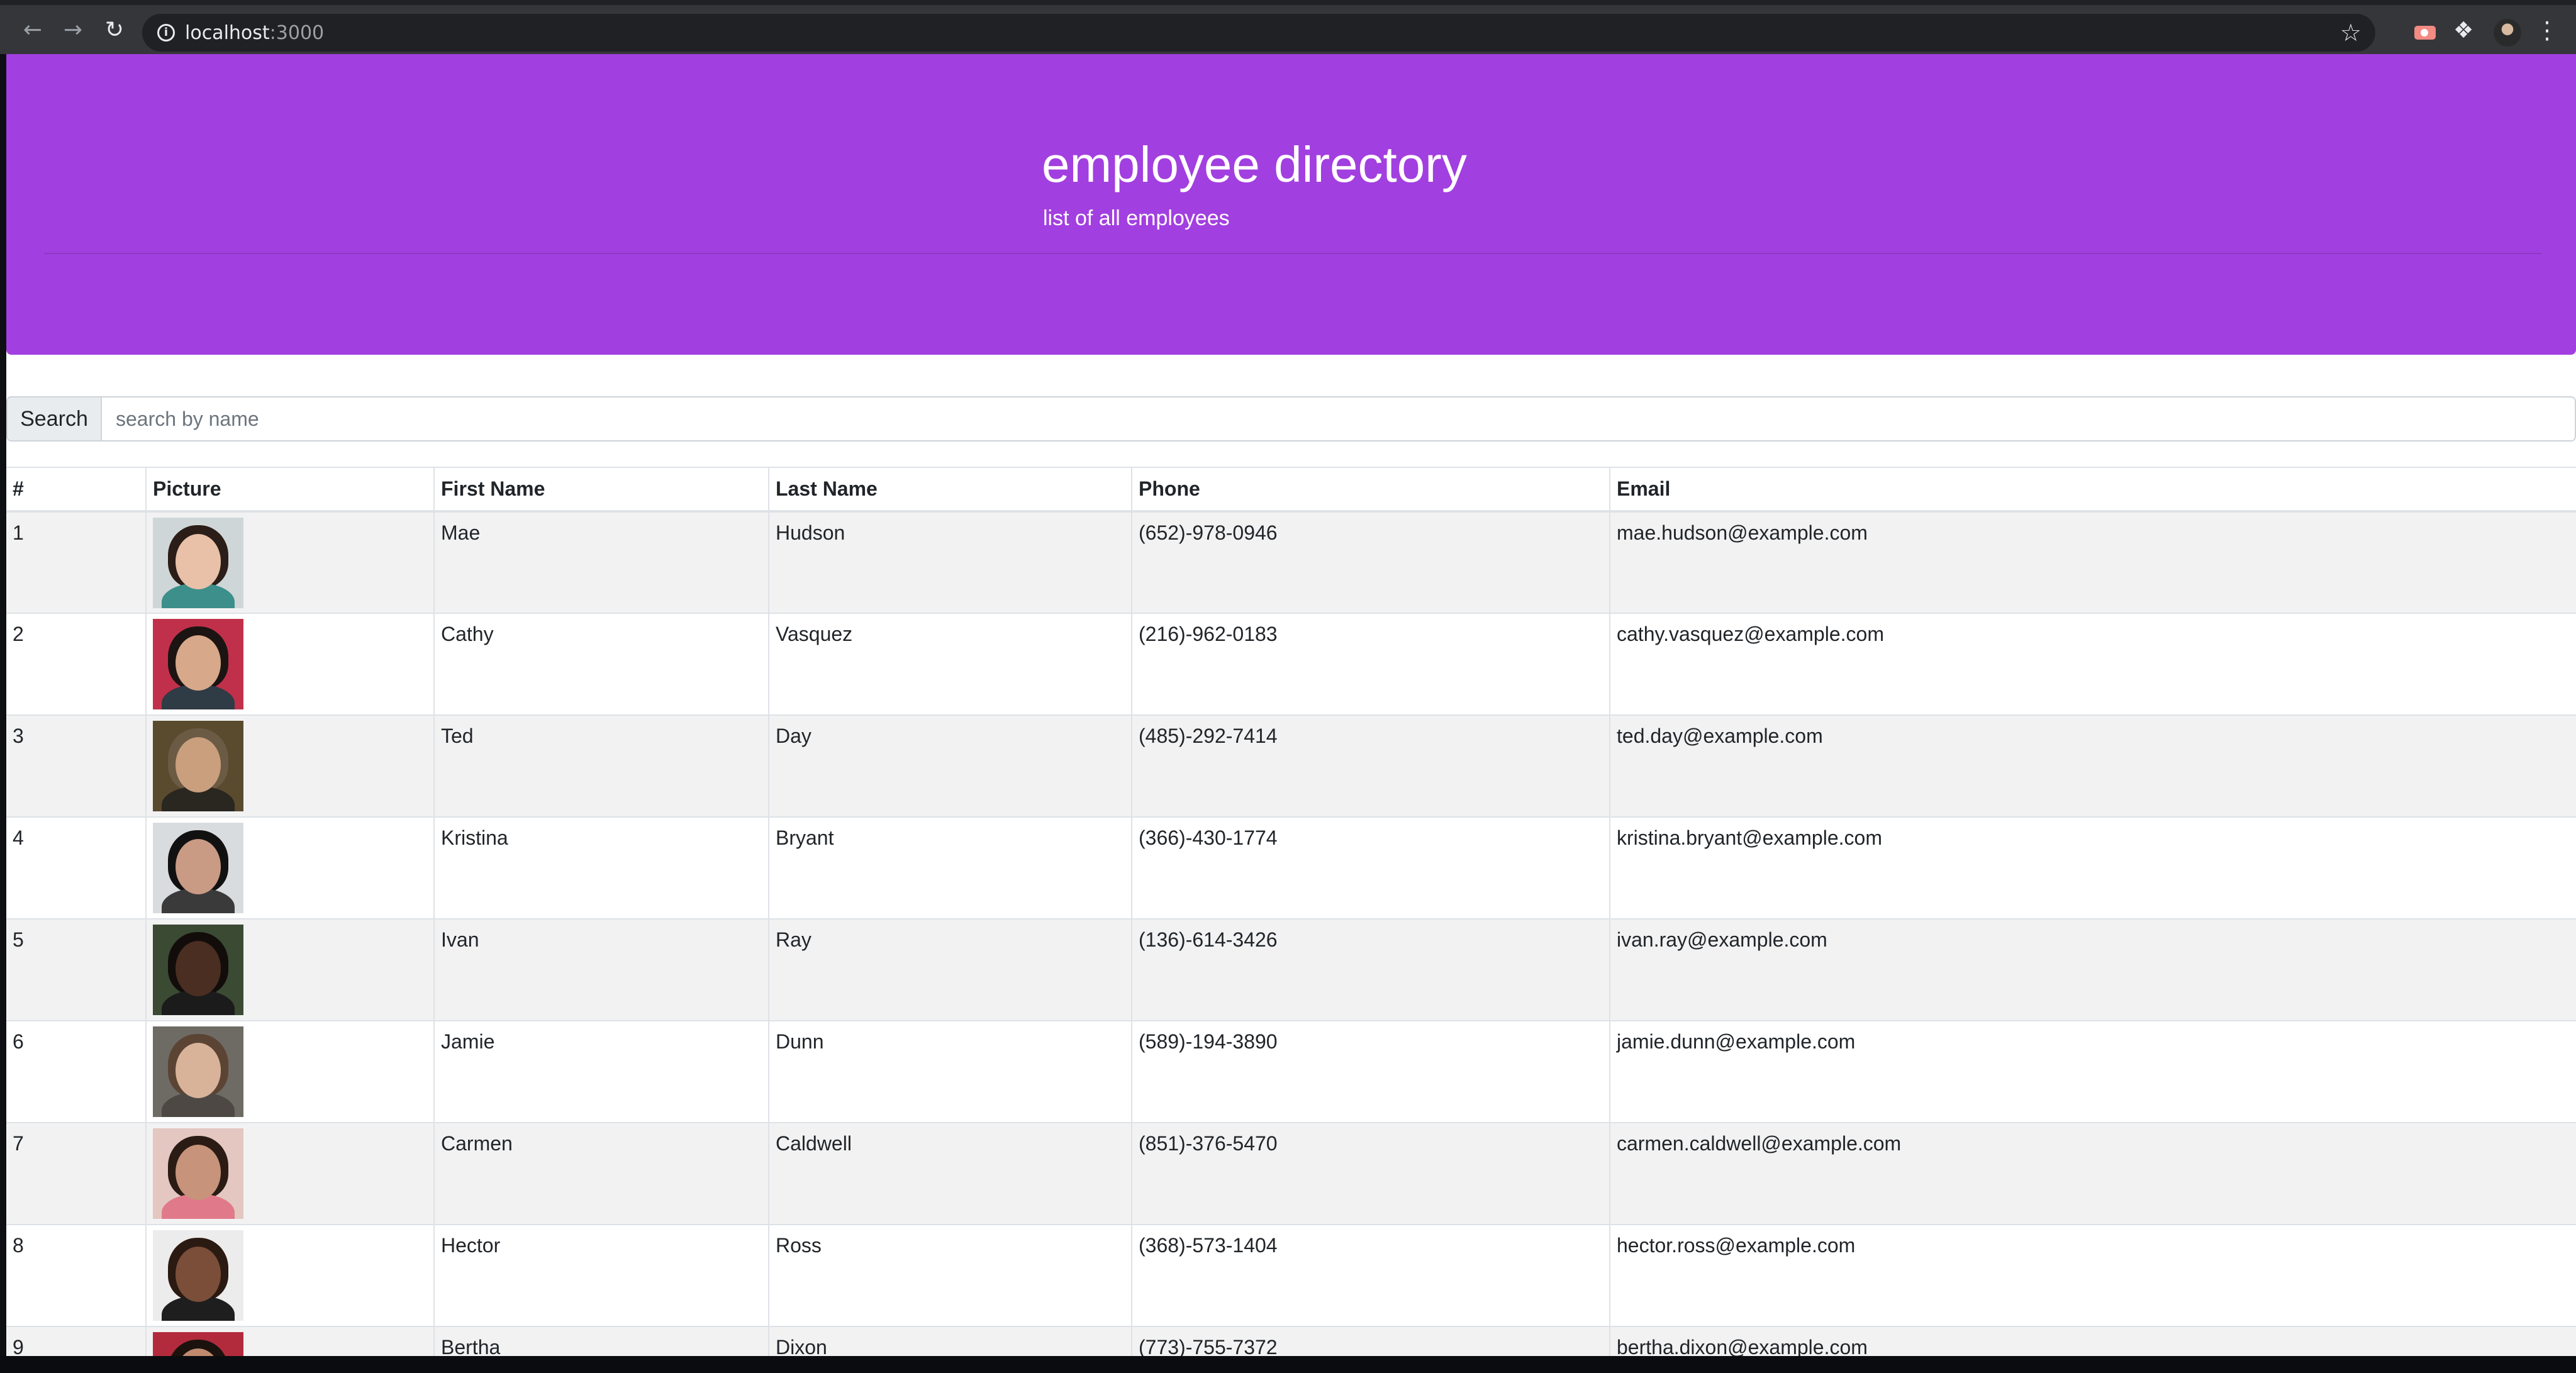  Describe the element at coordinates (950, 867) in the screenshot. I see `cell-last-name: Bryant` at that location.